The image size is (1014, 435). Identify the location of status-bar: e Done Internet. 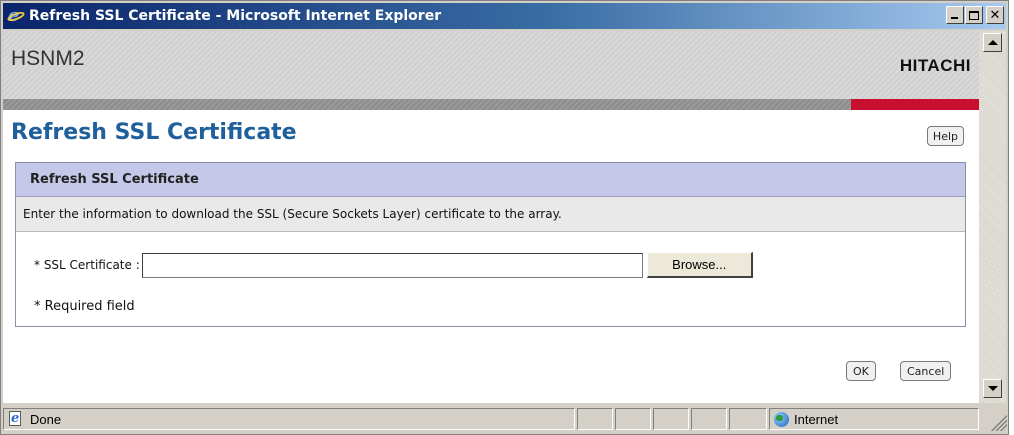
(505, 419).